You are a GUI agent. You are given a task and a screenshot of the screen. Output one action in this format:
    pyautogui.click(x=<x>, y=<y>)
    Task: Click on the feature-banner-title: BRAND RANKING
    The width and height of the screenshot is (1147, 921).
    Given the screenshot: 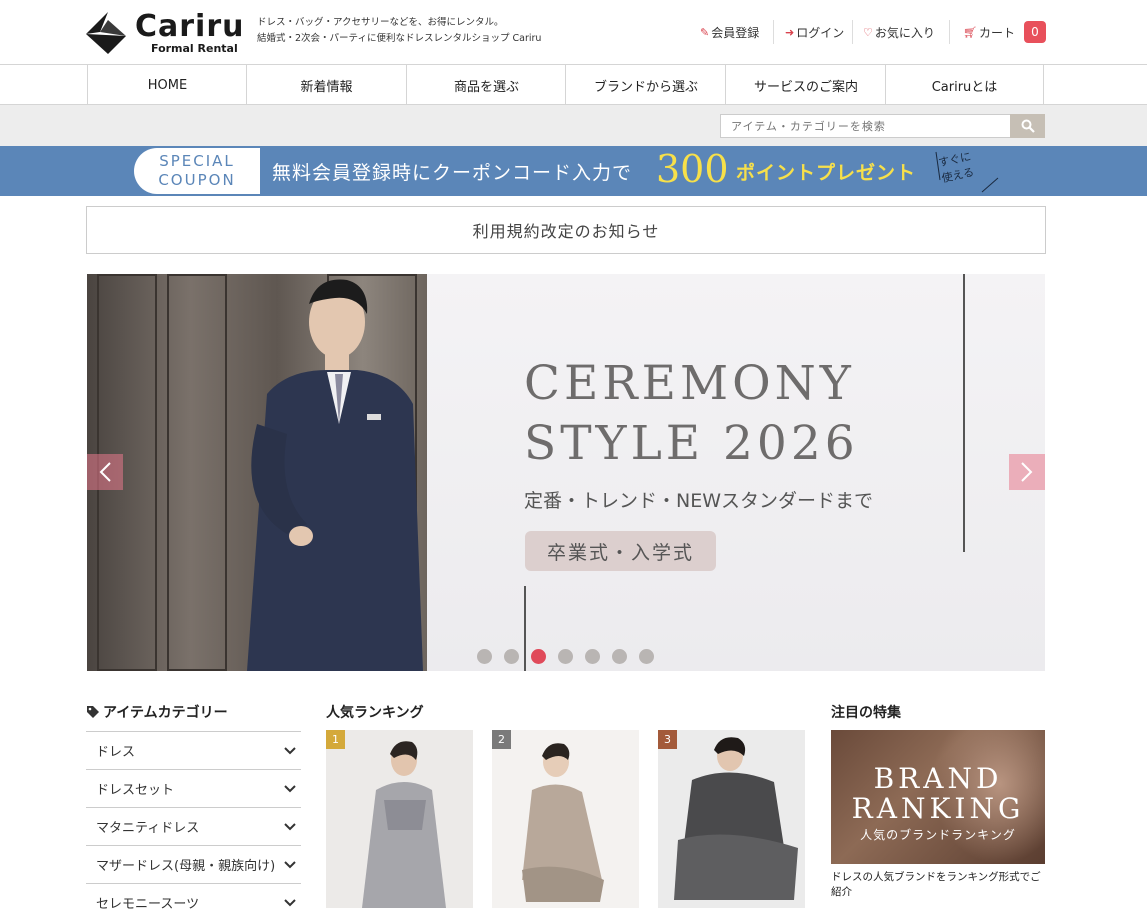 What is the action you would take?
    pyautogui.click(x=938, y=794)
    